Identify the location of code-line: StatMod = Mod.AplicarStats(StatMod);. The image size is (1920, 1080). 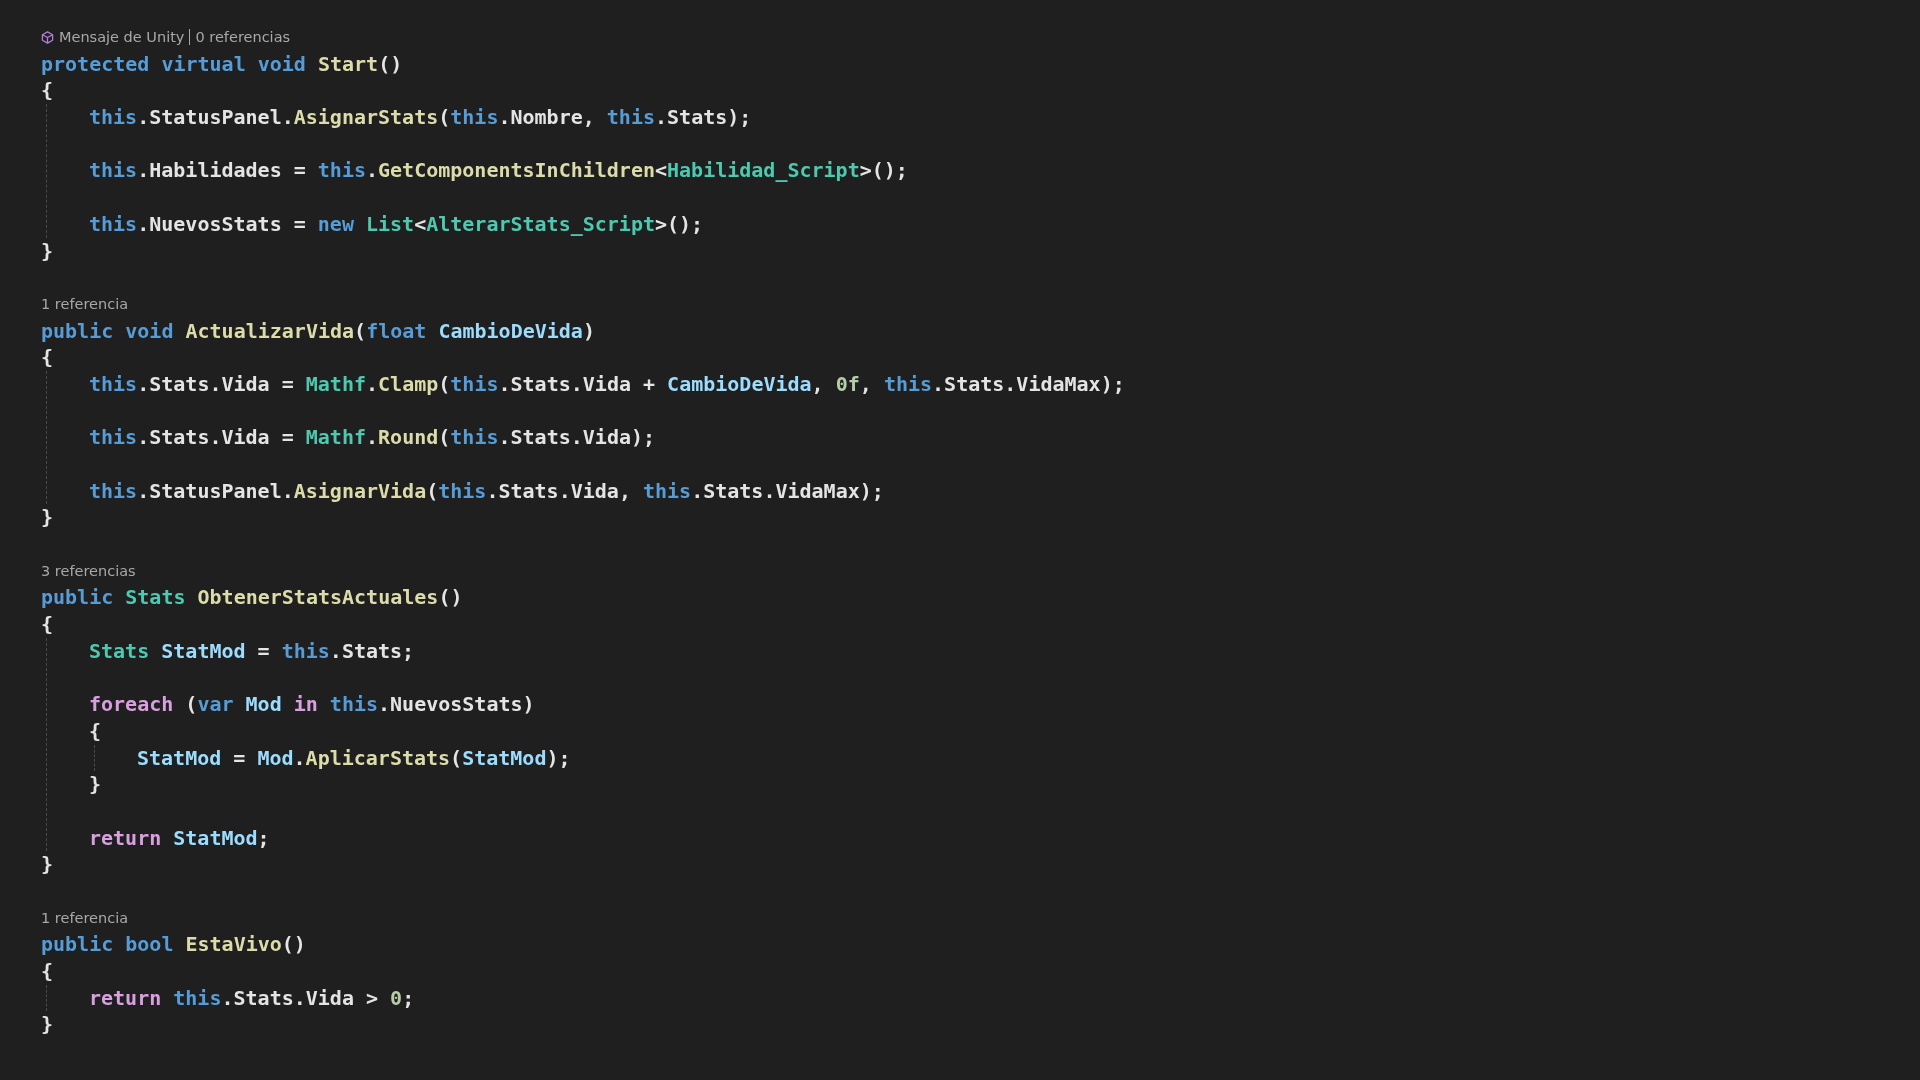
(354, 758).